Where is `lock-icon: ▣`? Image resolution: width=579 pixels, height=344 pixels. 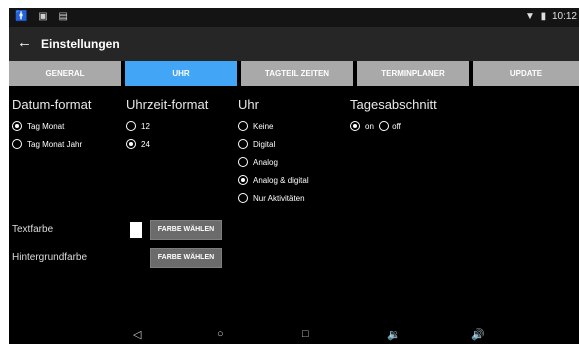 lock-icon: ▣ is located at coordinates (45, 16).